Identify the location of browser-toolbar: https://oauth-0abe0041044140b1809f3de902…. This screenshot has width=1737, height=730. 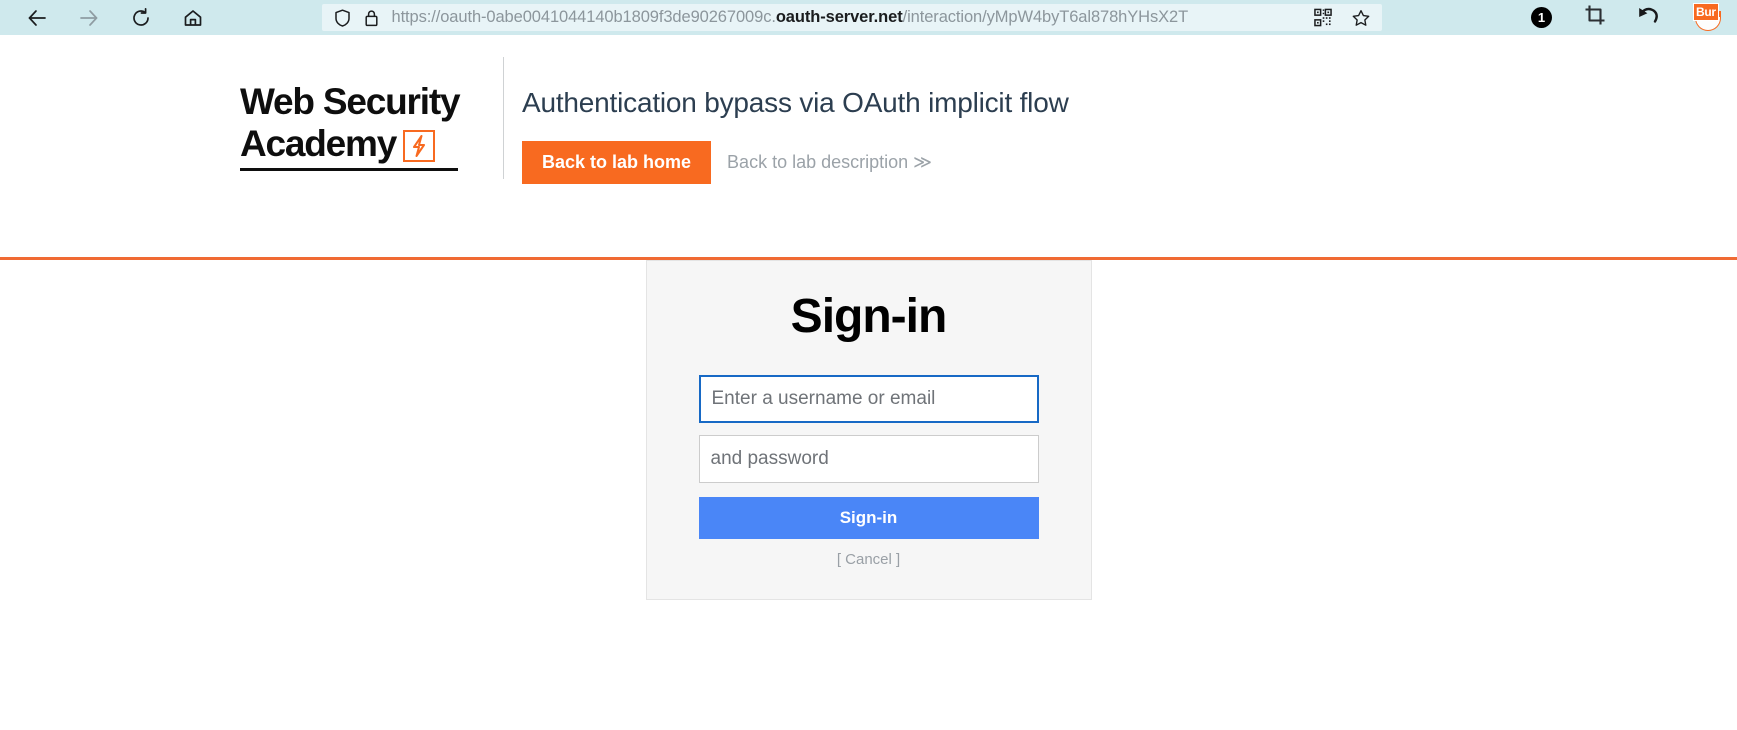
(868, 17).